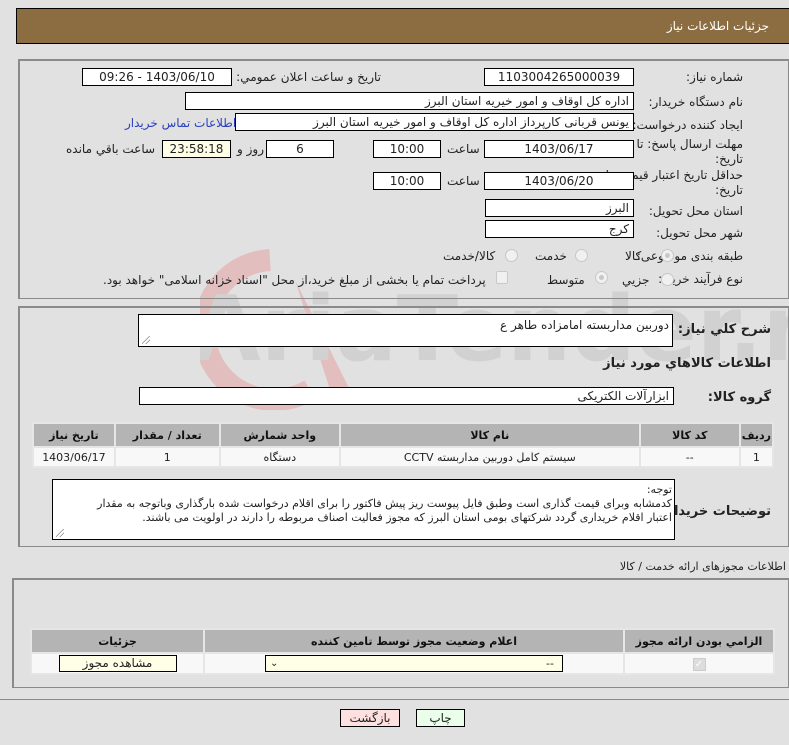  I want to click on need-number-label: شماره نیاز:, so click(714, 77).